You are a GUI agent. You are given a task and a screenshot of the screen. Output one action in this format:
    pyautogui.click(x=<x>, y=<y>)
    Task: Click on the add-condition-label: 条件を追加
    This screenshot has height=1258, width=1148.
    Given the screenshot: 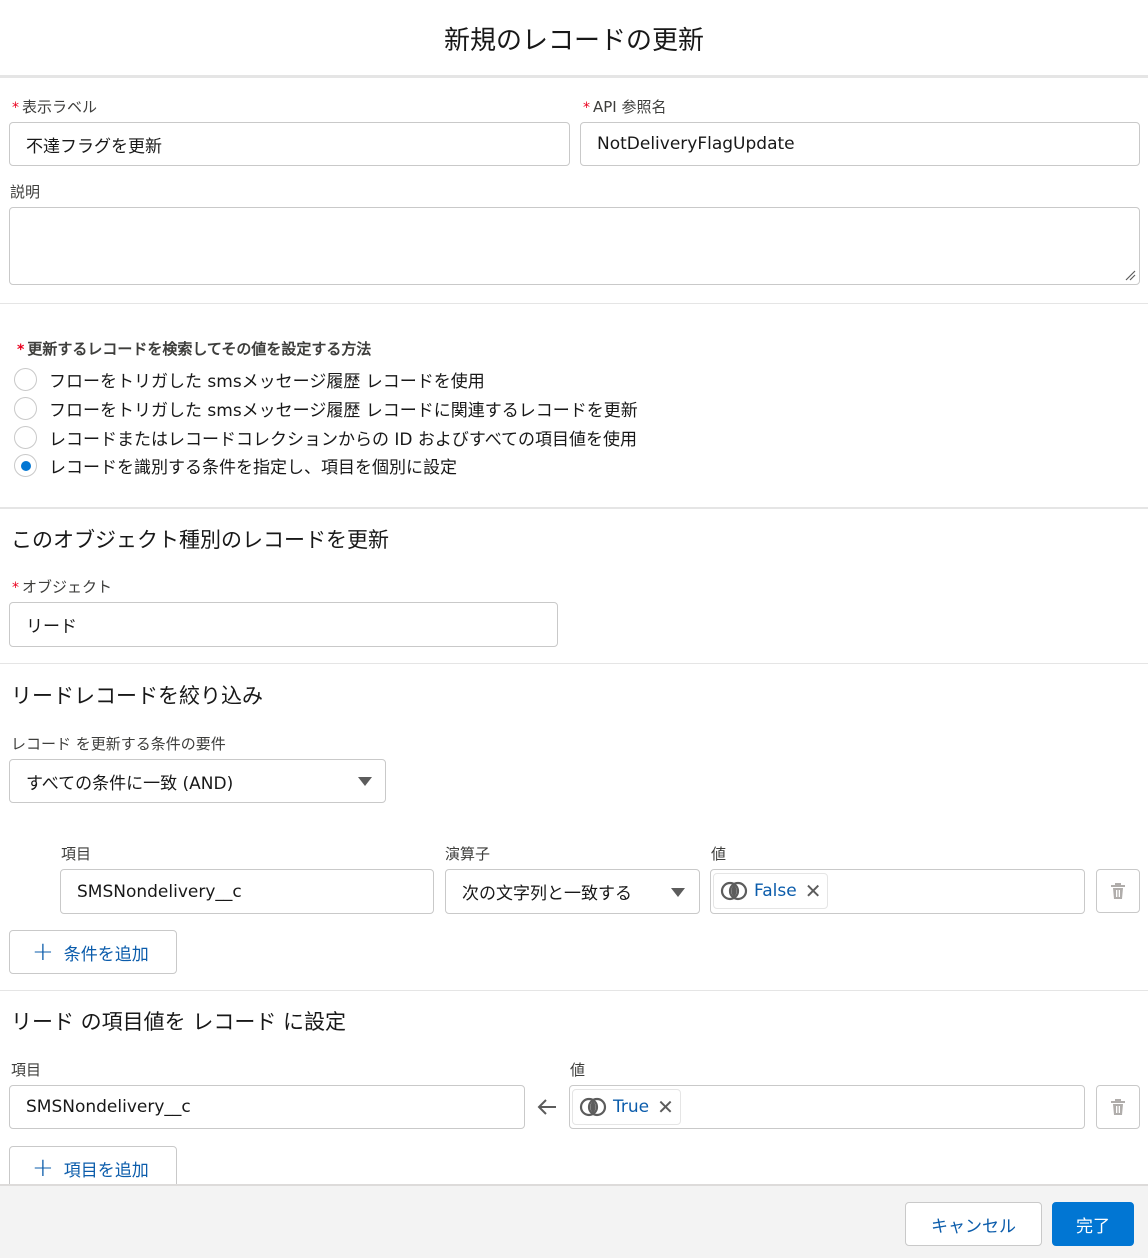 What is the action you would take?
    pyautogui.click(x=106, y=954)
    